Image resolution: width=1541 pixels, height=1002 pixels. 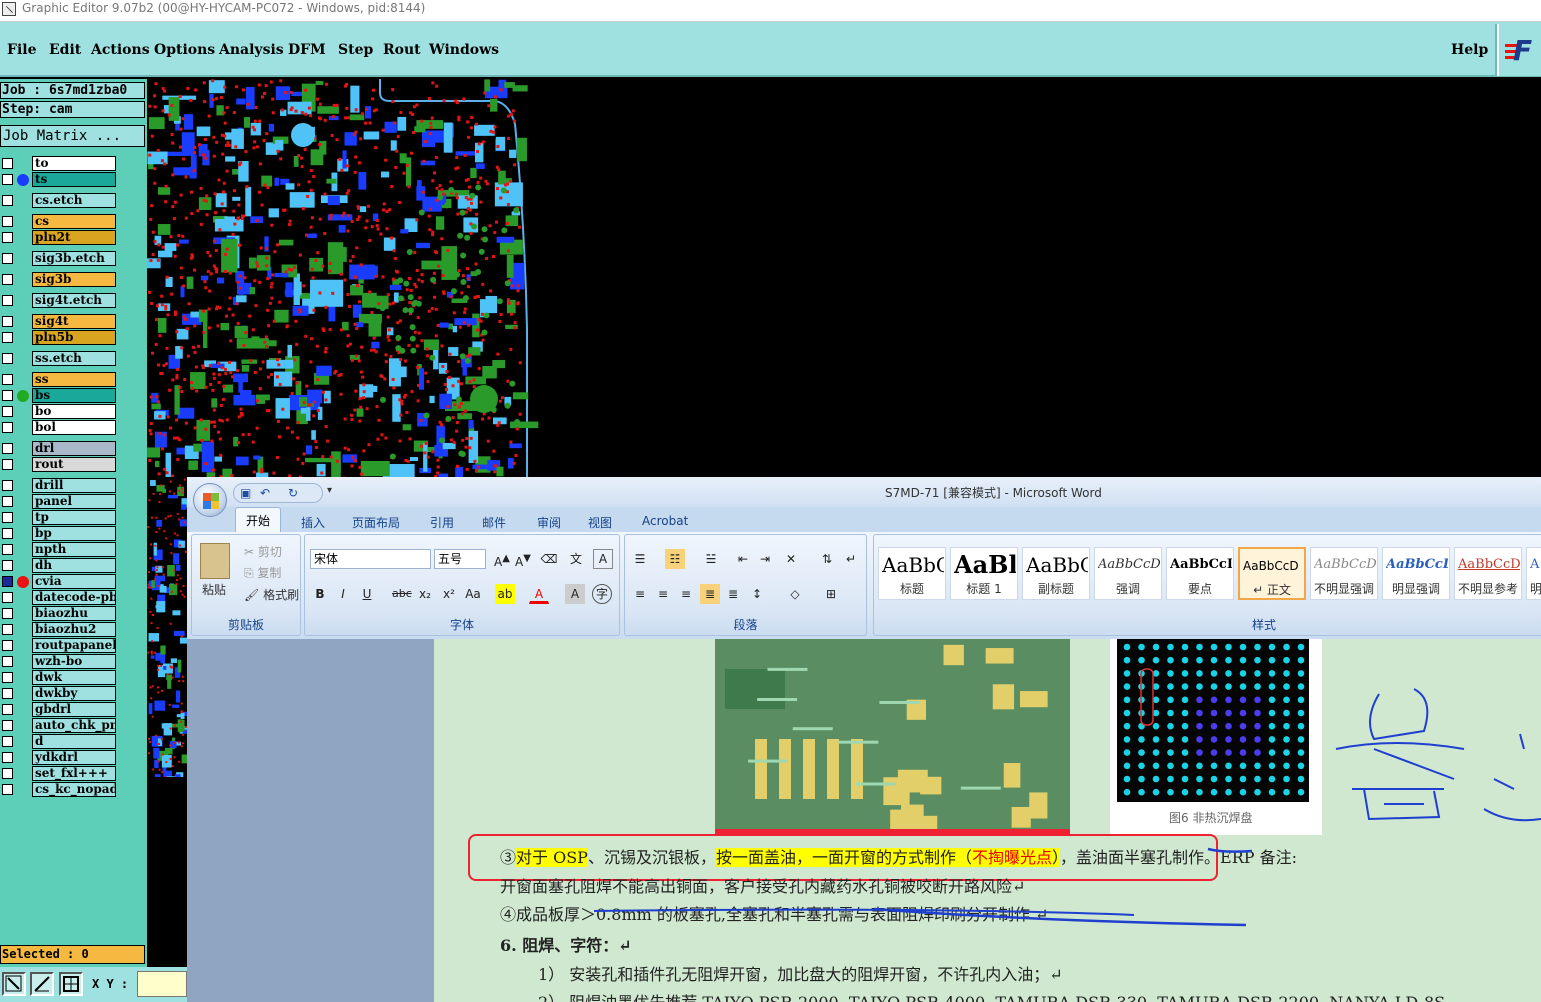 I want to click on menu-edit: Edit, so click(x=65, y=50).